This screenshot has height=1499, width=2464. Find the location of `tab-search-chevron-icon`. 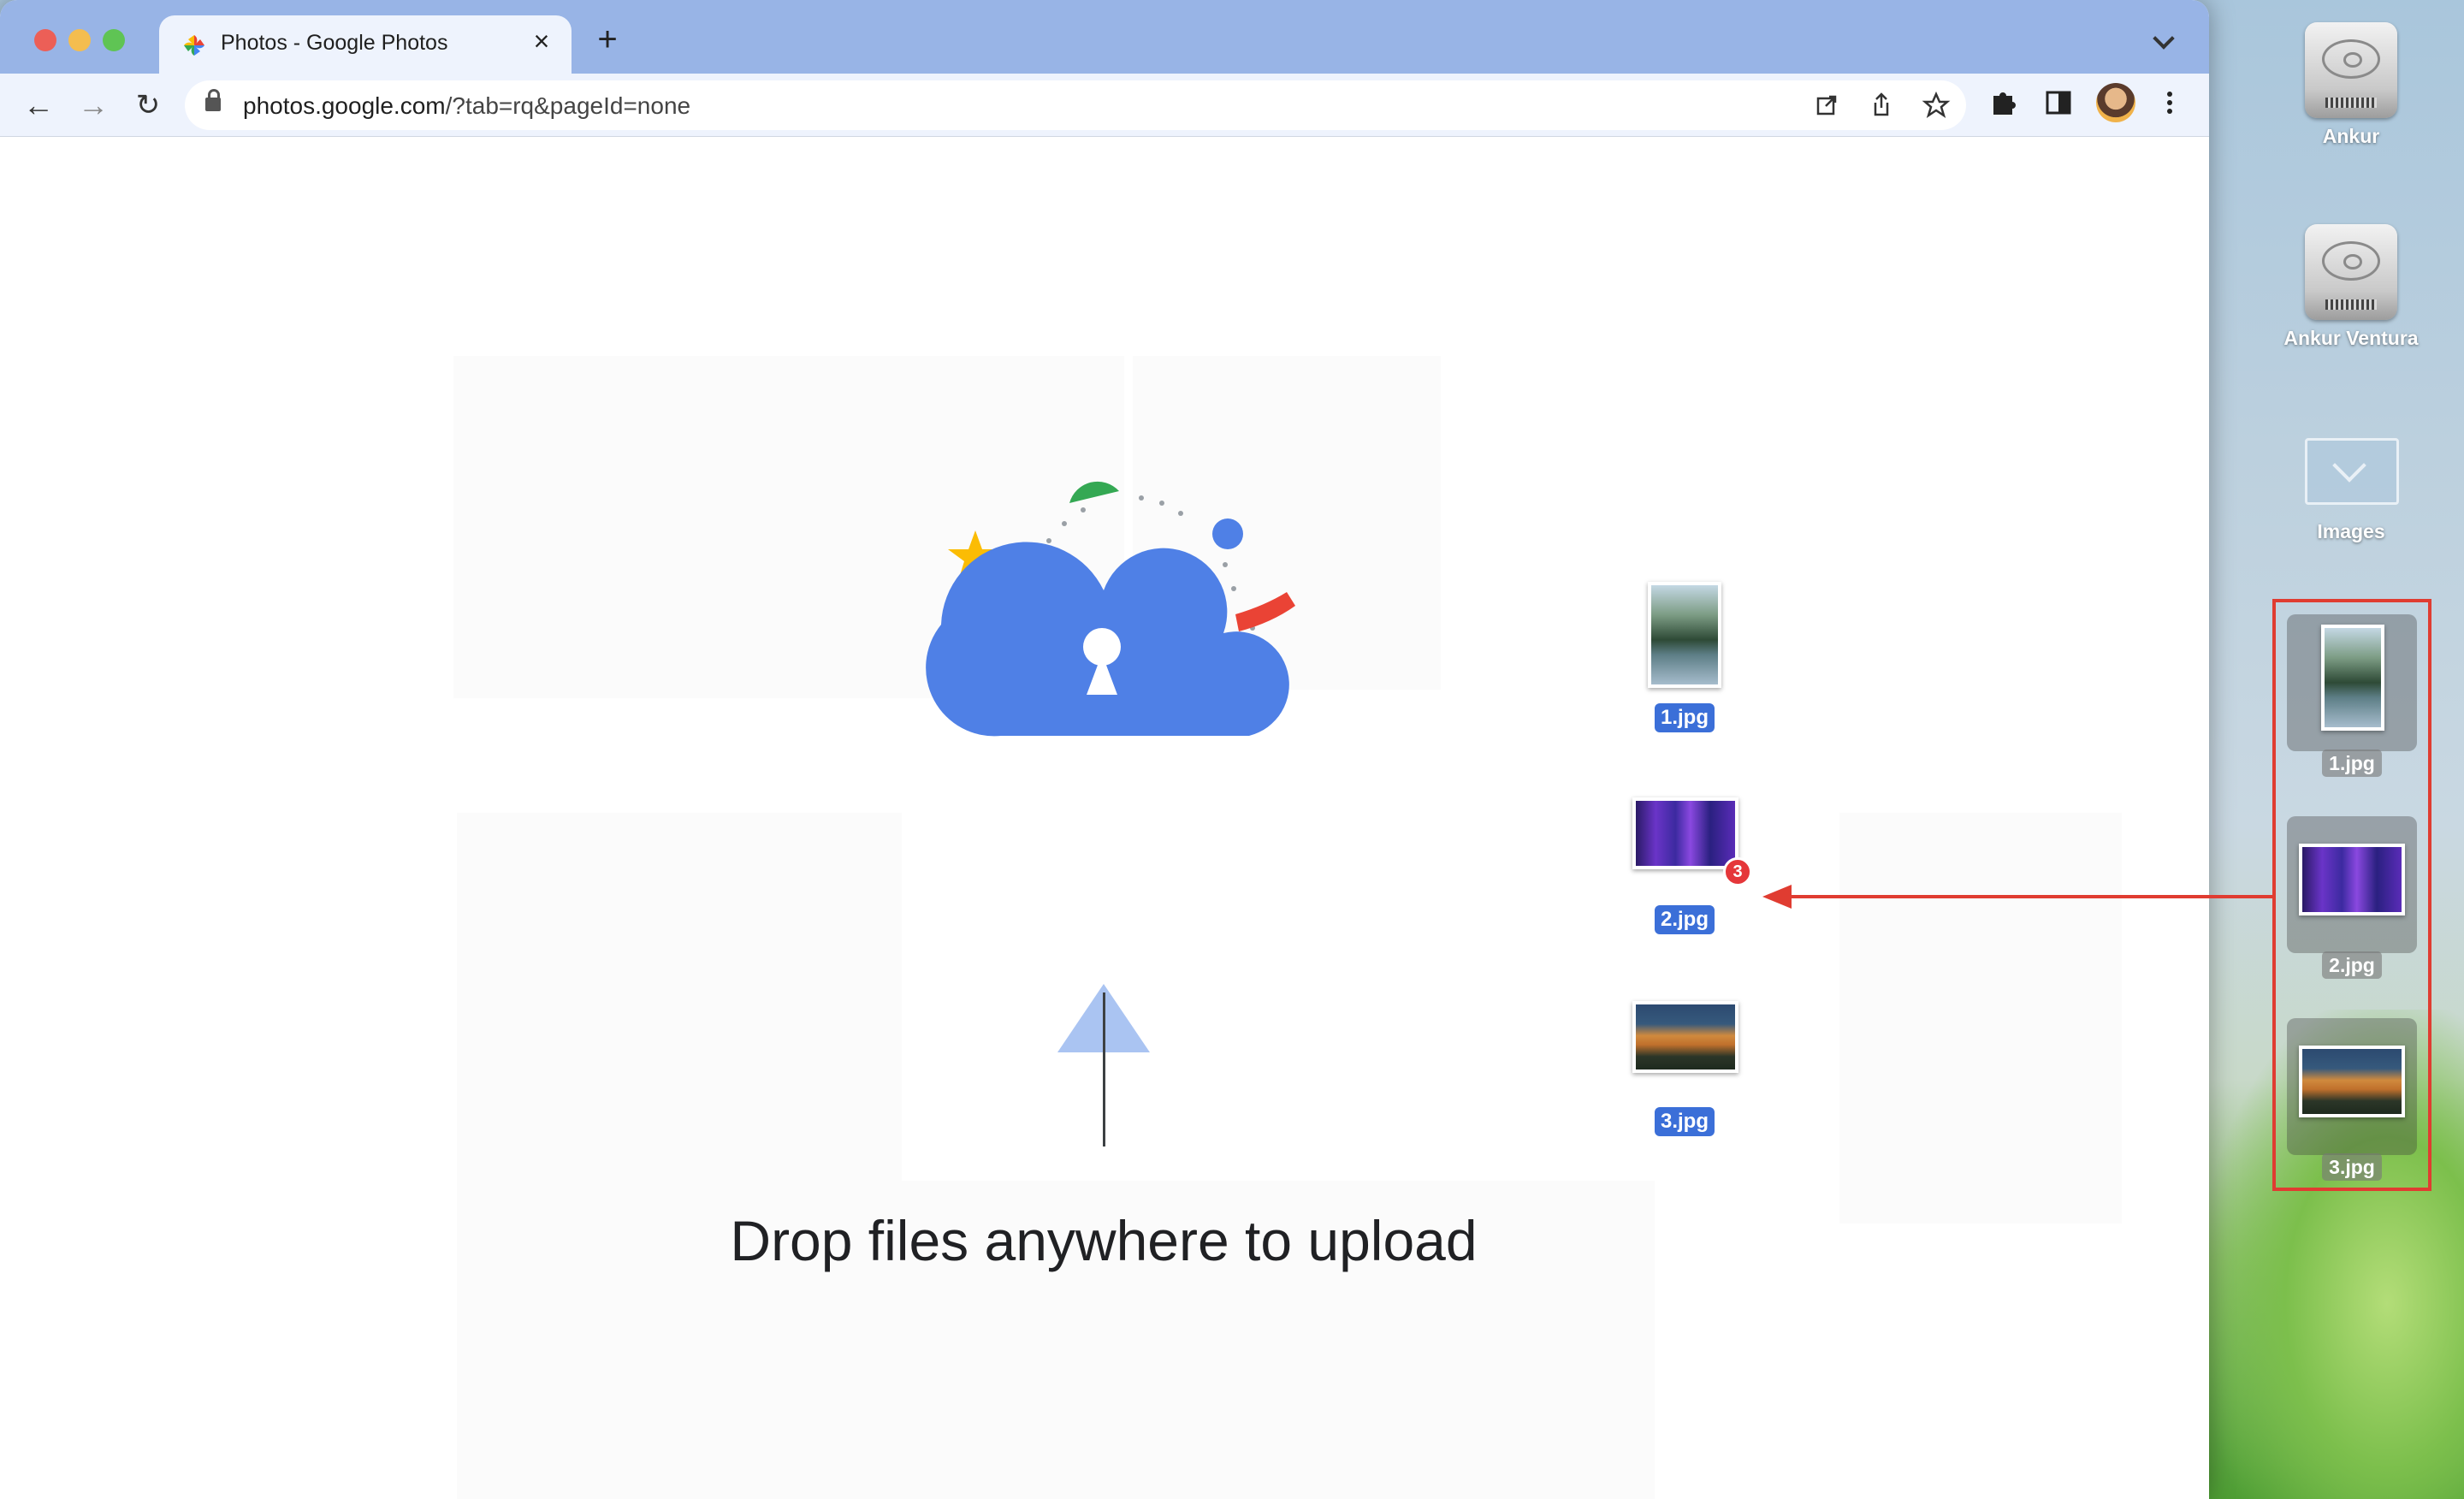

tab-search-chevron-icon is located at coordinates (2164, 38).